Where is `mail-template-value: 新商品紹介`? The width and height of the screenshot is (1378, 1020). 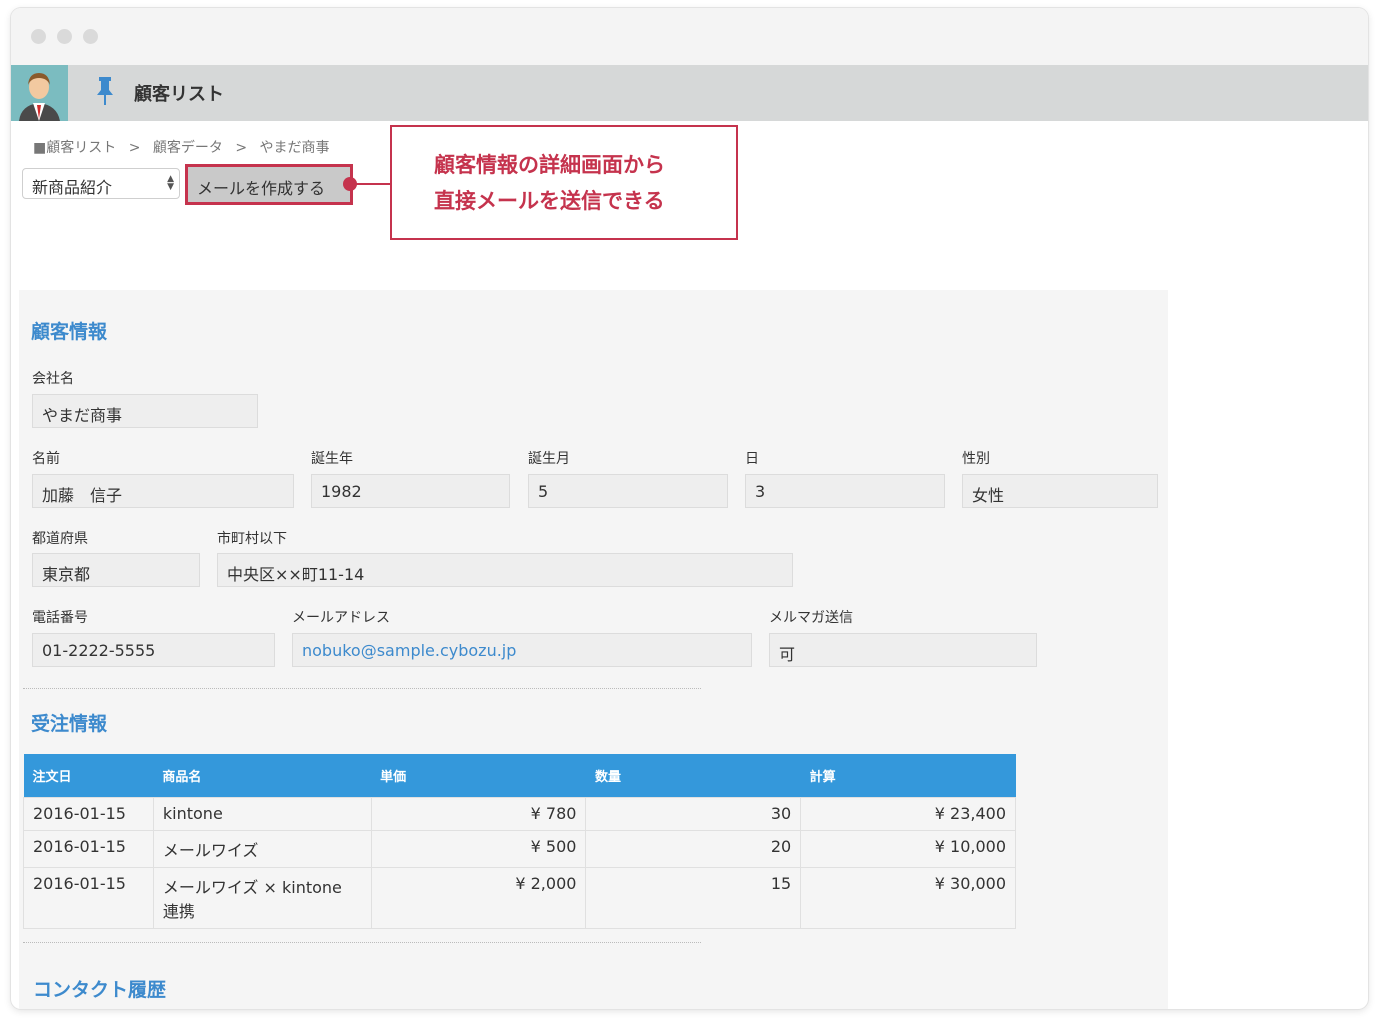
mail-template-value: 新商品紹介 is located at coordinates (72, 187).